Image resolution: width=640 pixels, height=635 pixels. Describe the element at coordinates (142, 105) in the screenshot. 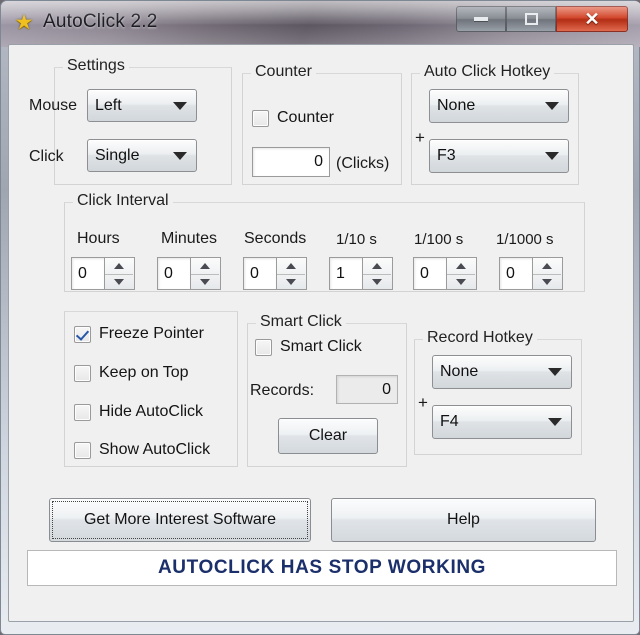

I see `mouse-button-select: Left` at that location.